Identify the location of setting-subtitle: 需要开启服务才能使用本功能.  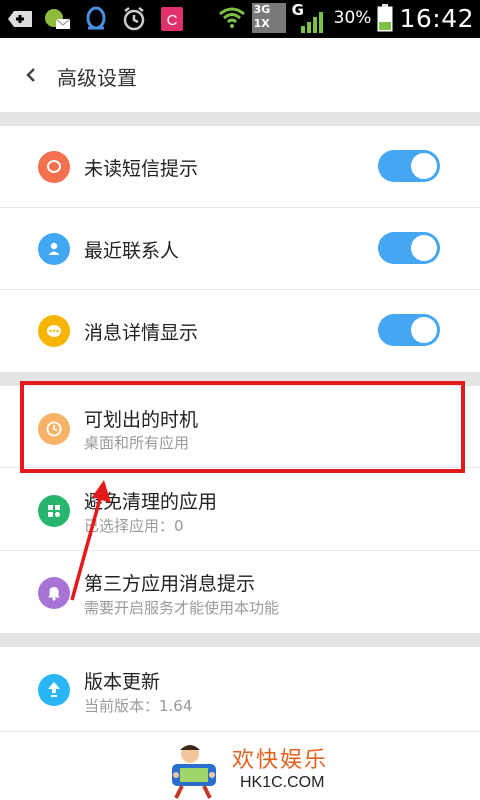
(182, 608).